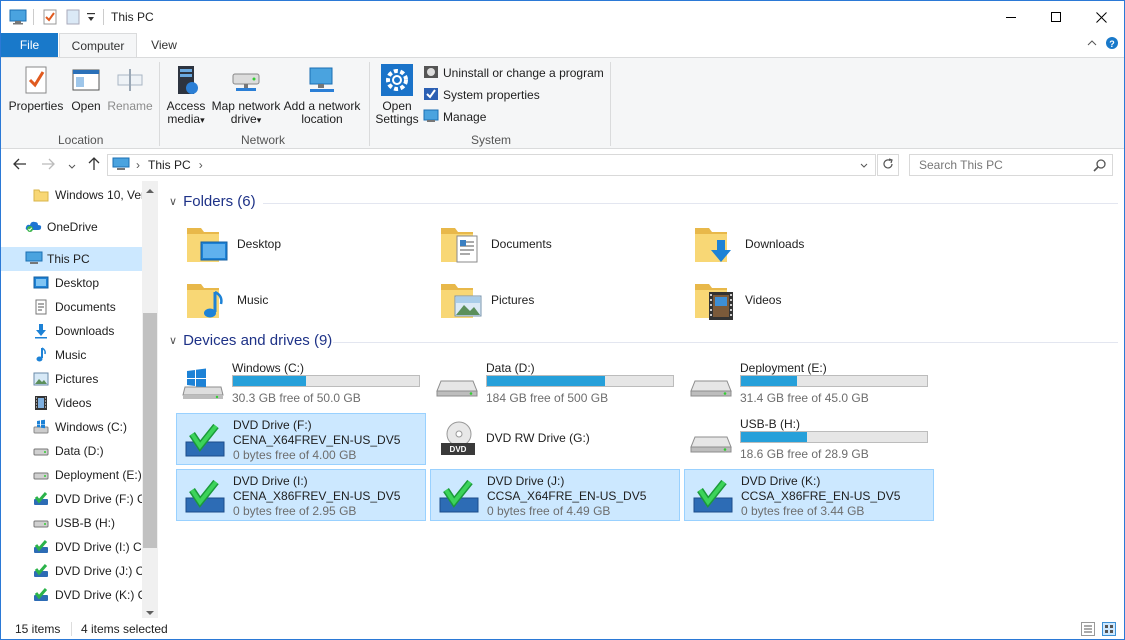  Describe the element at coordinates (263, 140) in the screenshot. I see `group-label-network: Network` at that location.